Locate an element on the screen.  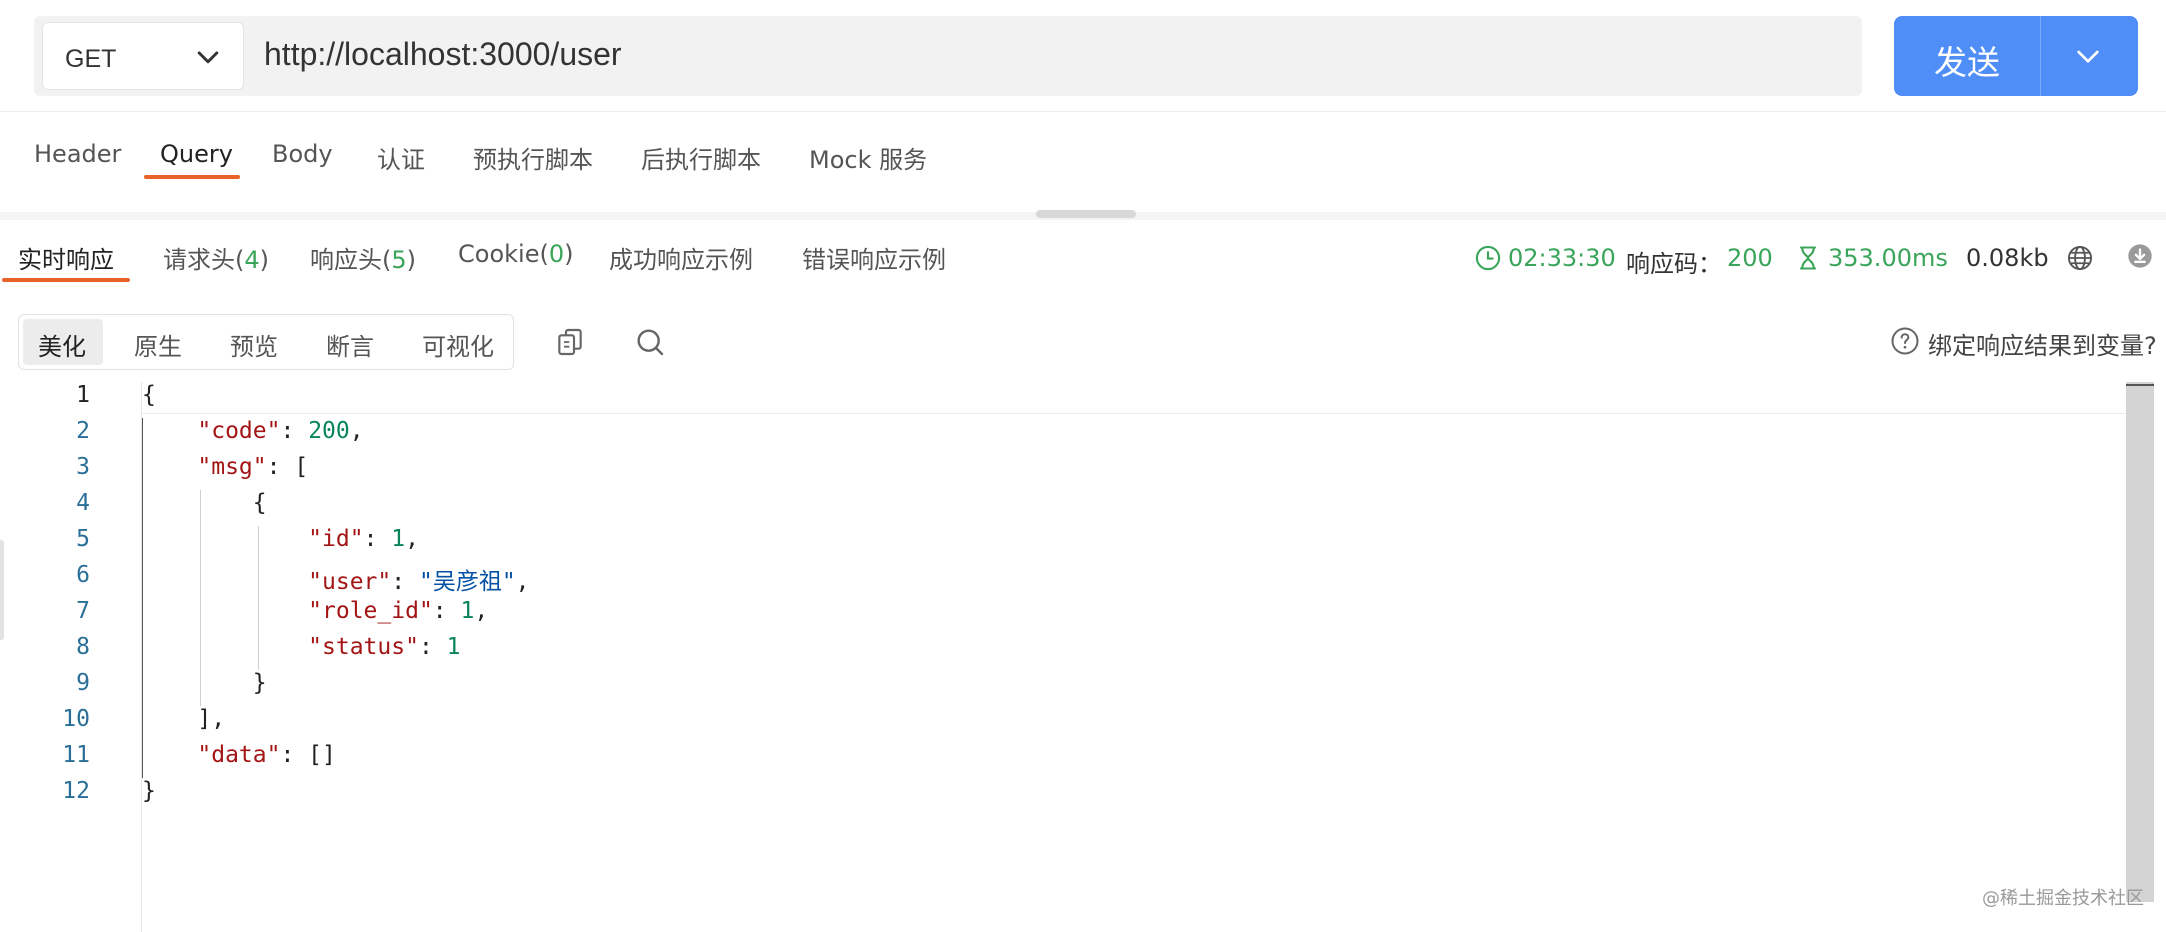
json-number: 200 is located at coordinates (329, 431).